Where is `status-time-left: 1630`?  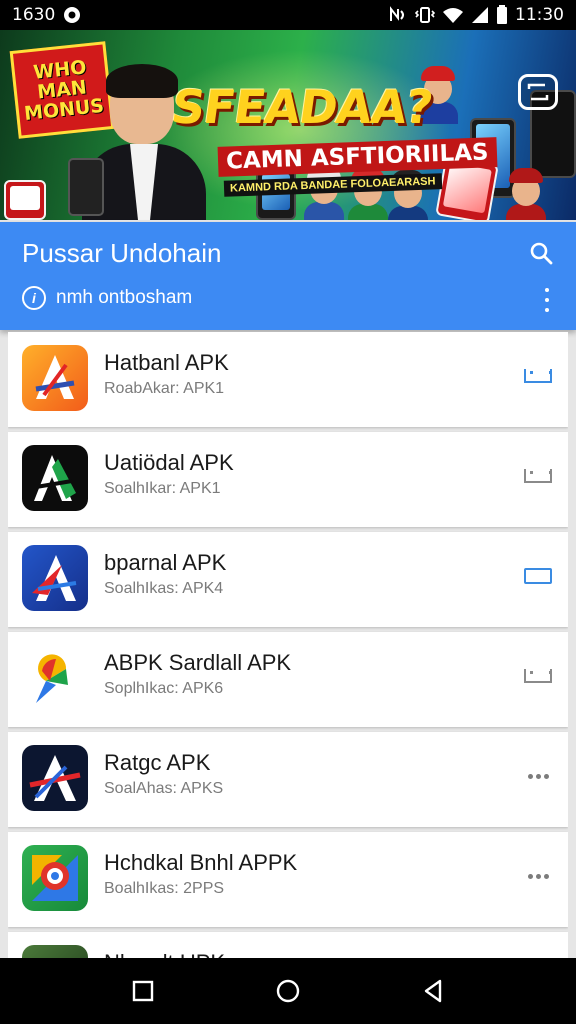 status-time-left: 1630 is located at coordinates (34, 15).